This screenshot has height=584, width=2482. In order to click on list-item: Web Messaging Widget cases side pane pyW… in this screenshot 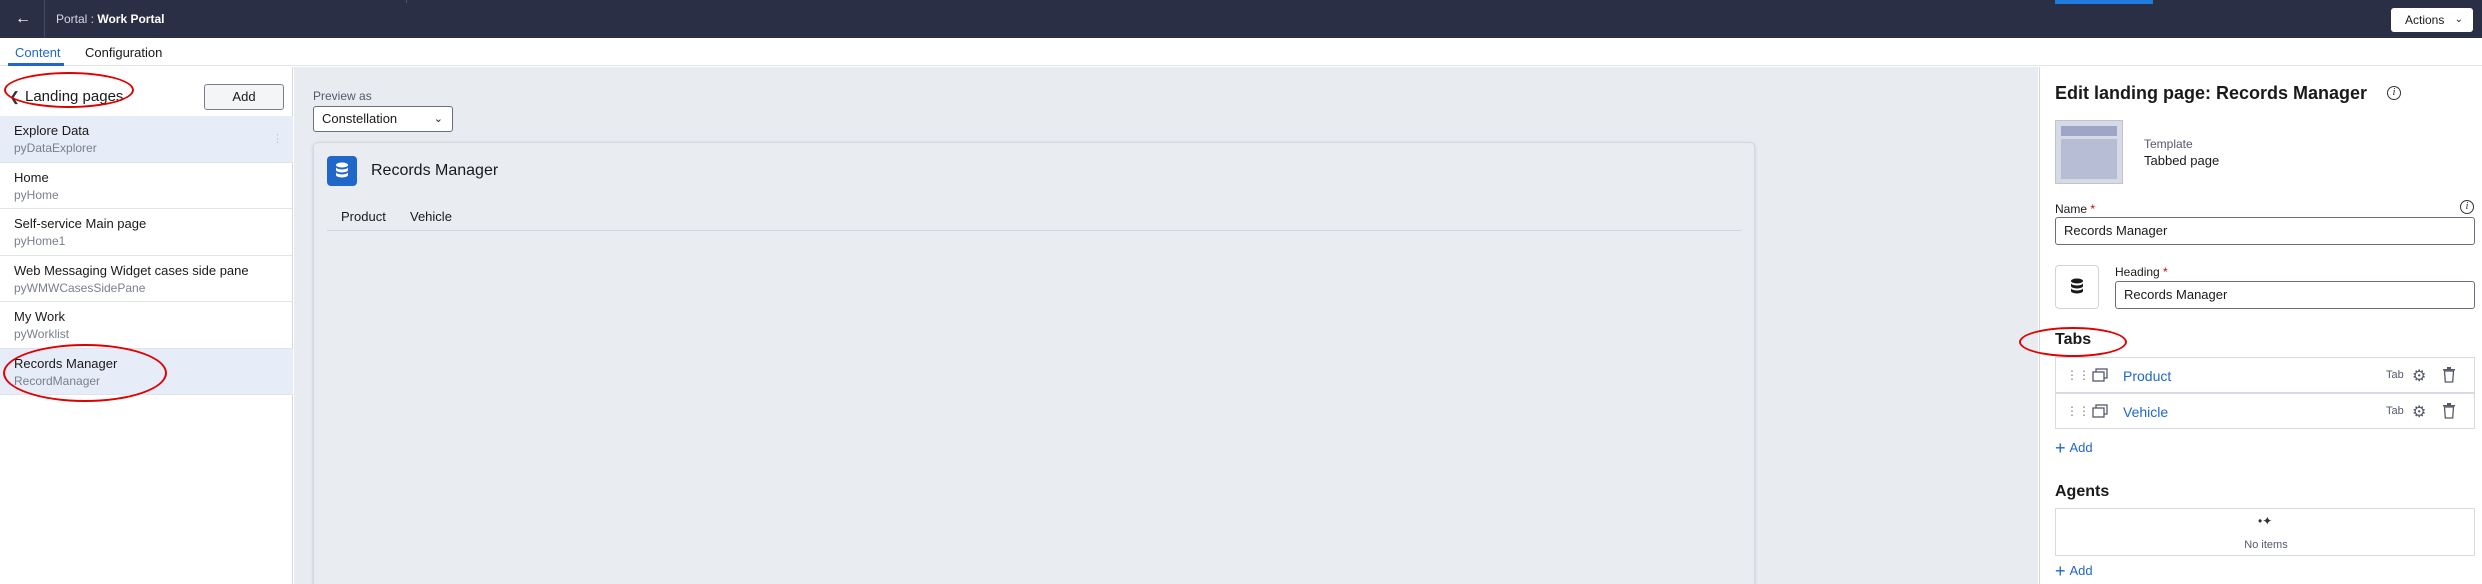, I will do `click(146, 279)`.